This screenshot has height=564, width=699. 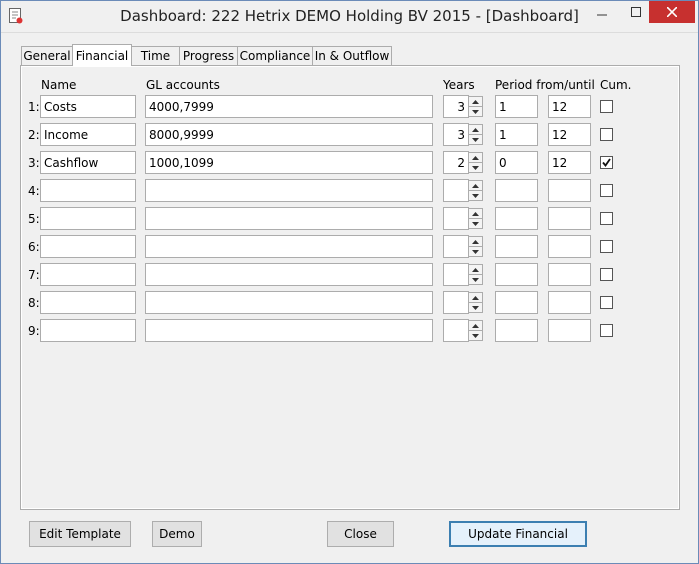 What do you see at coordinates (518, 534) in the screenshot?
I see `update-financial-button: Update Financial` at bounding box center [518, 534].